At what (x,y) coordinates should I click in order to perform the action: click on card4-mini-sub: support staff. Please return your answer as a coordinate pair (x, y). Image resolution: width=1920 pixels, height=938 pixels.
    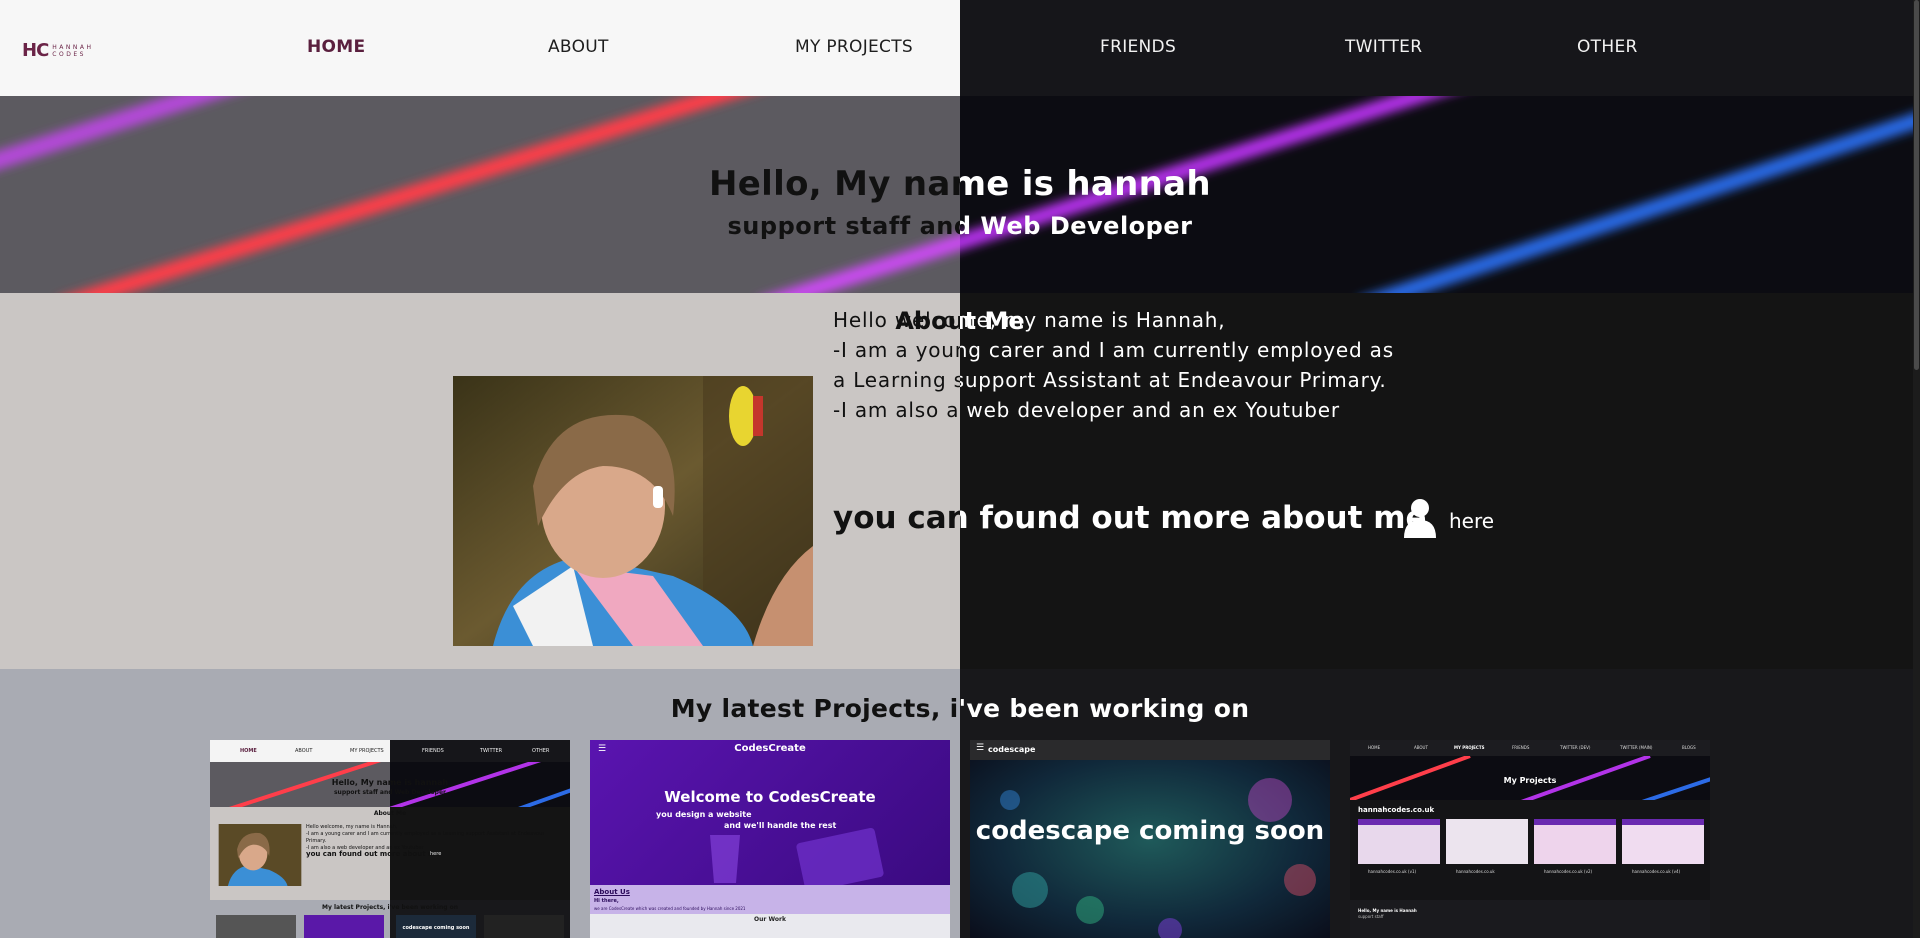
    Looking at the image, I should click on (1371, 916).